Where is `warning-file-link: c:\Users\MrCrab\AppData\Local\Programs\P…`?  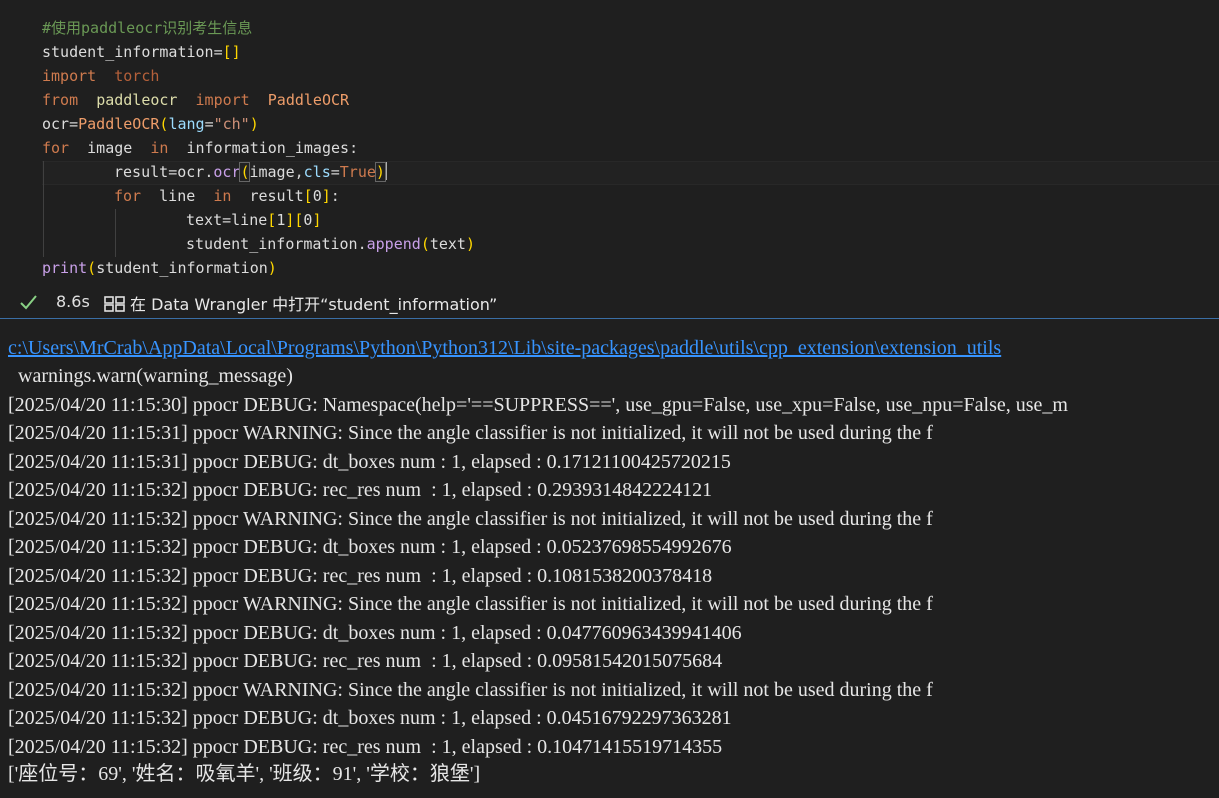
warning-file-link: c:\Users\MrCrab\AppData\Local\Programs\P… is located at coordinates (504, 348).